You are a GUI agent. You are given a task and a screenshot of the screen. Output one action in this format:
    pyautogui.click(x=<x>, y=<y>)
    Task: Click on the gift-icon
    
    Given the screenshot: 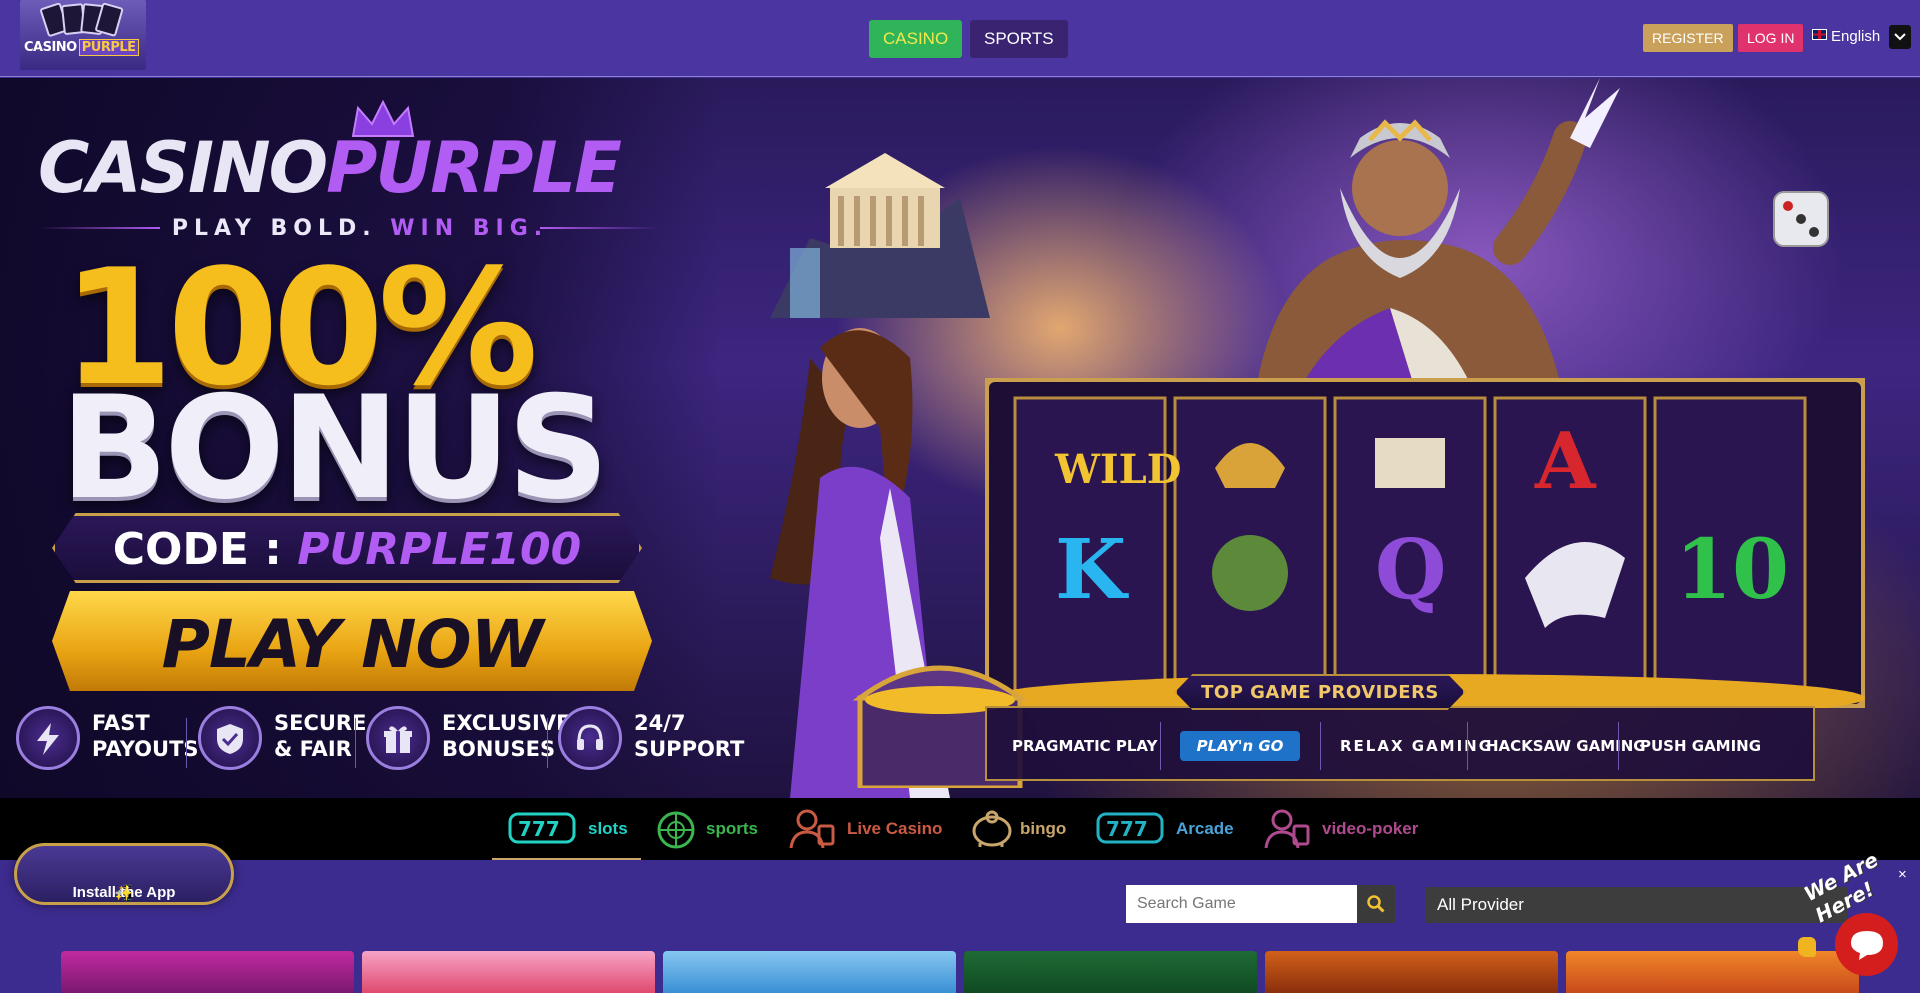 What is the action you would take?
    pyautogui.click(x=398, y=738)
    